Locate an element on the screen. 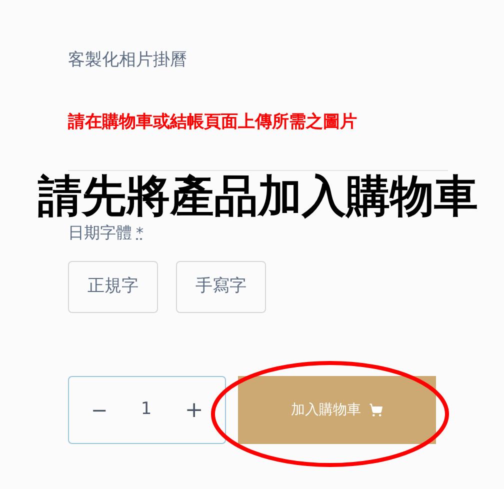 The height and width of the screenshot is (489, 504). date-font-label: 日期字體 is located at coordinates (100, 233).